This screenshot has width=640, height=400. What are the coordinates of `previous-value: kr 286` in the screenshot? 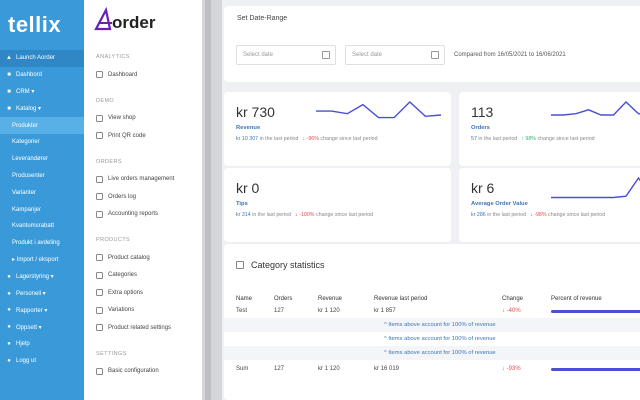 It's located at (478, 215).